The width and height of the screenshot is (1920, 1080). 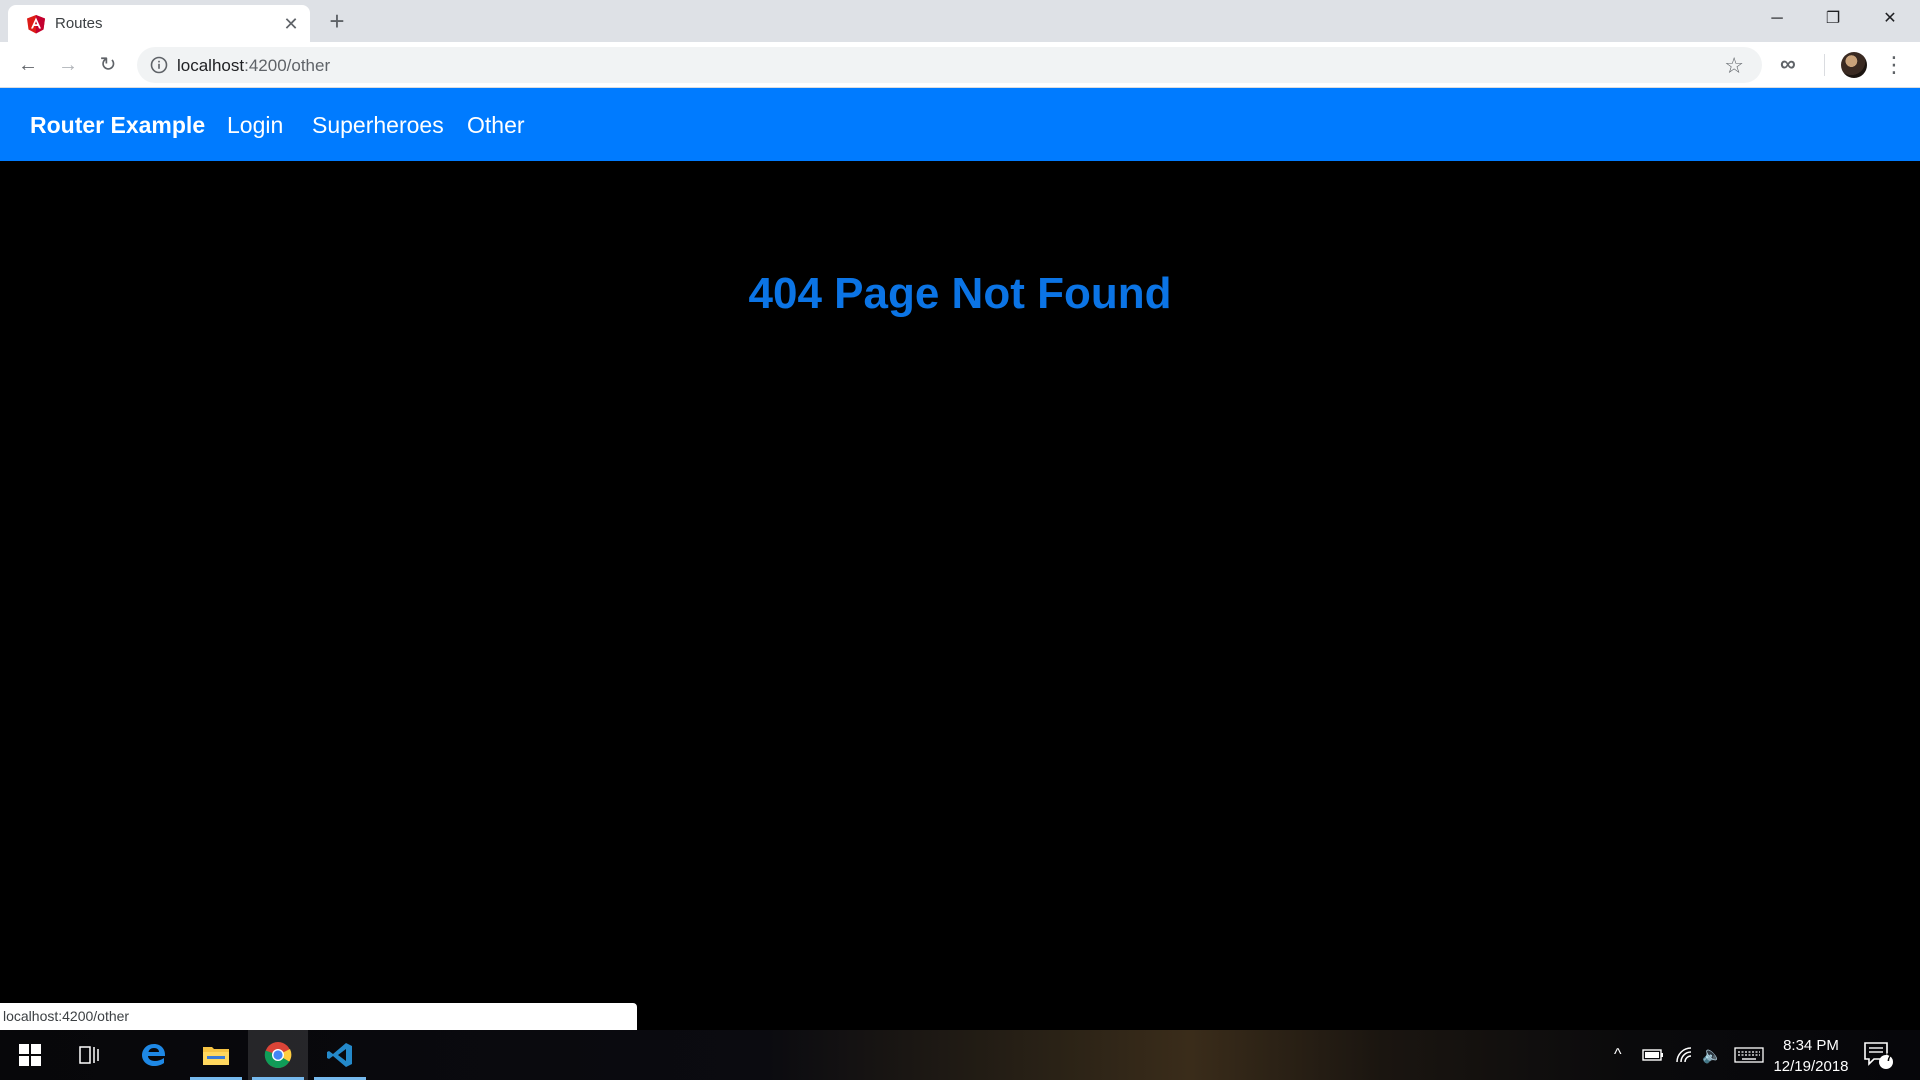 What do you see at coordinates (1890, 19) in the screenshot?
I see `close-window-button: ✕` at bounding box center [1890, 19].